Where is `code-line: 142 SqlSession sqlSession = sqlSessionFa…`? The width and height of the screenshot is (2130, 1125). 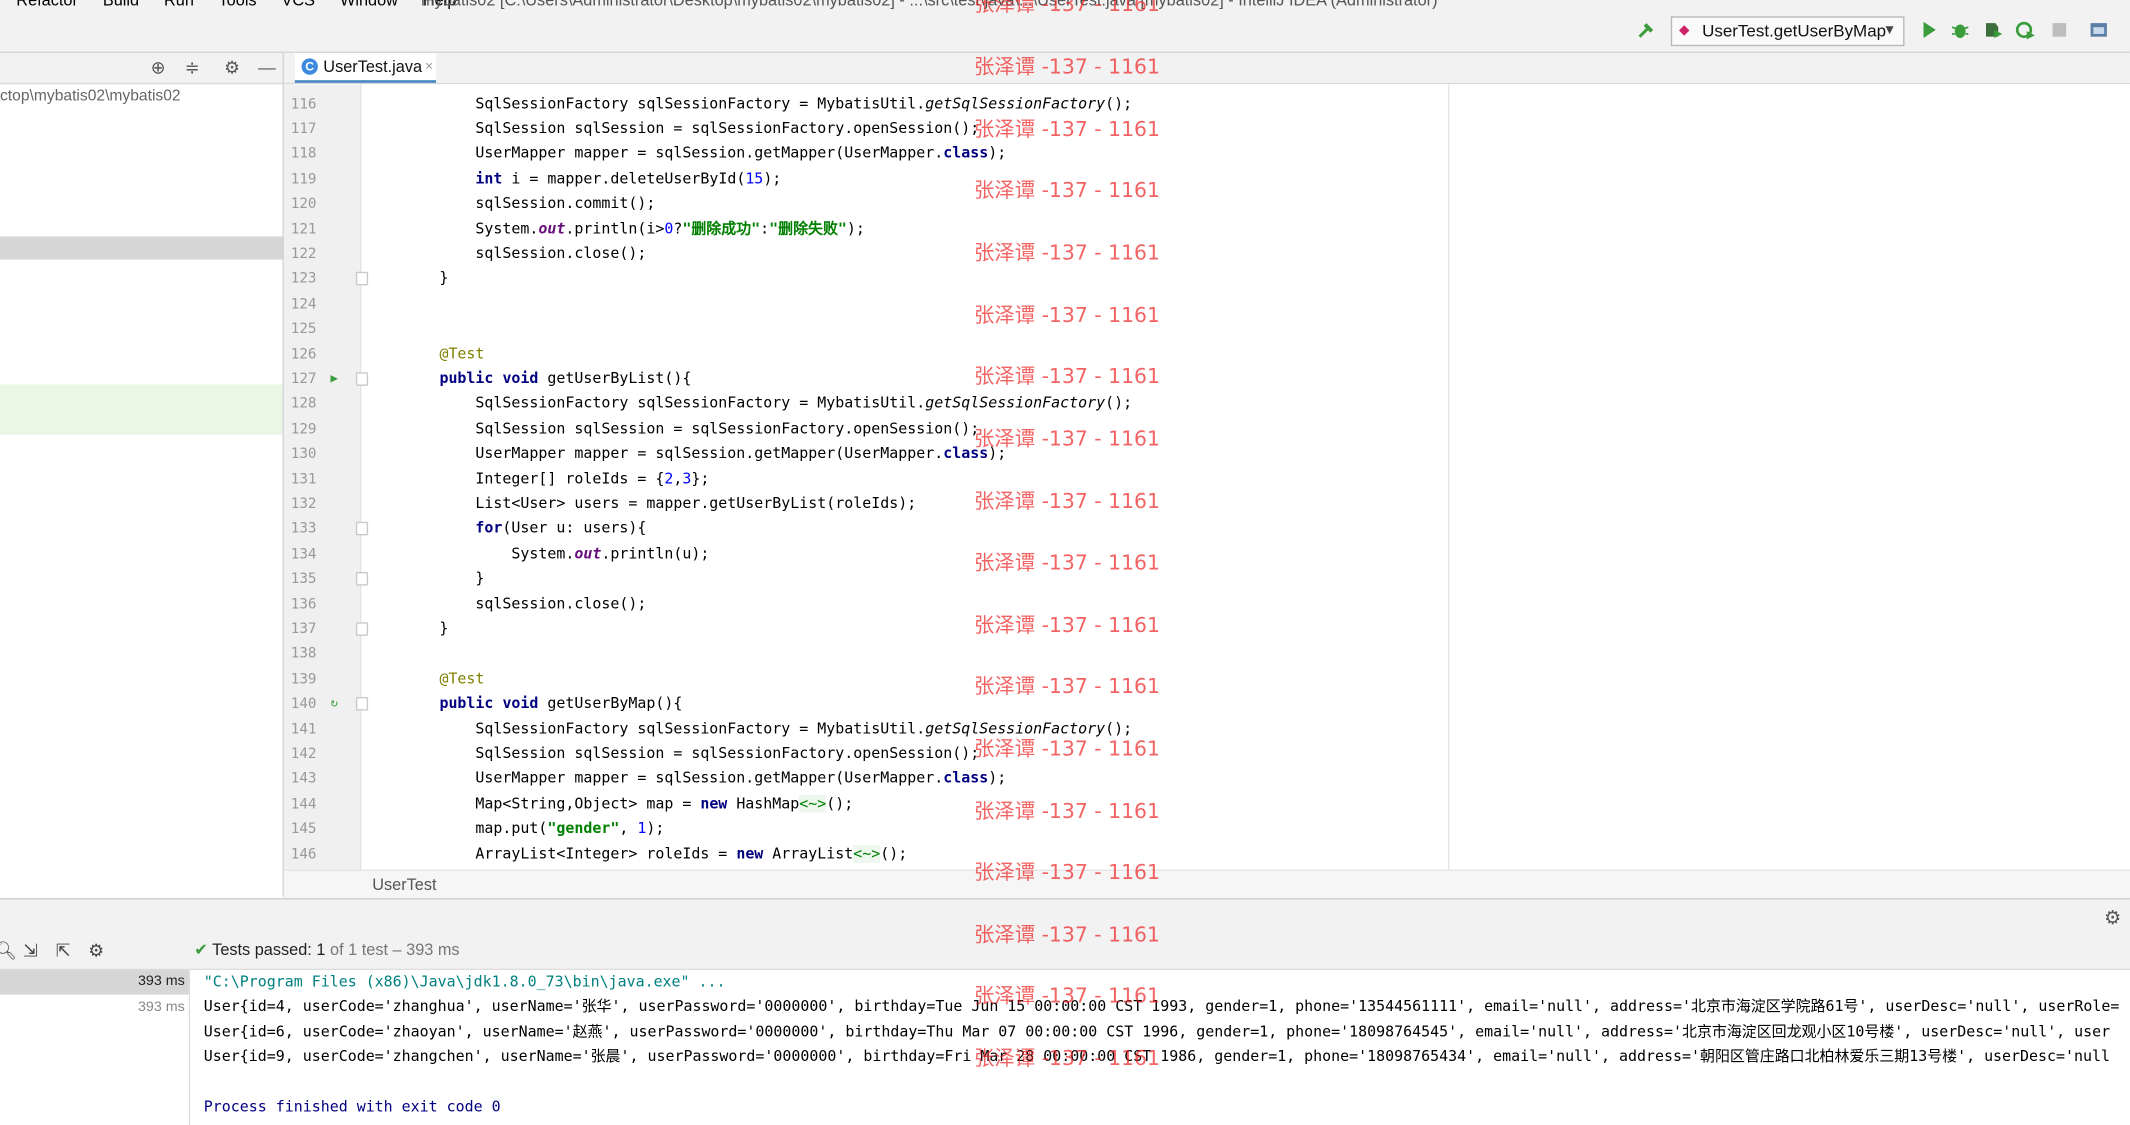
code-line: 142 SqlSession sqlSession = sqlSessionFa… is located at coordinates (1207, 754).